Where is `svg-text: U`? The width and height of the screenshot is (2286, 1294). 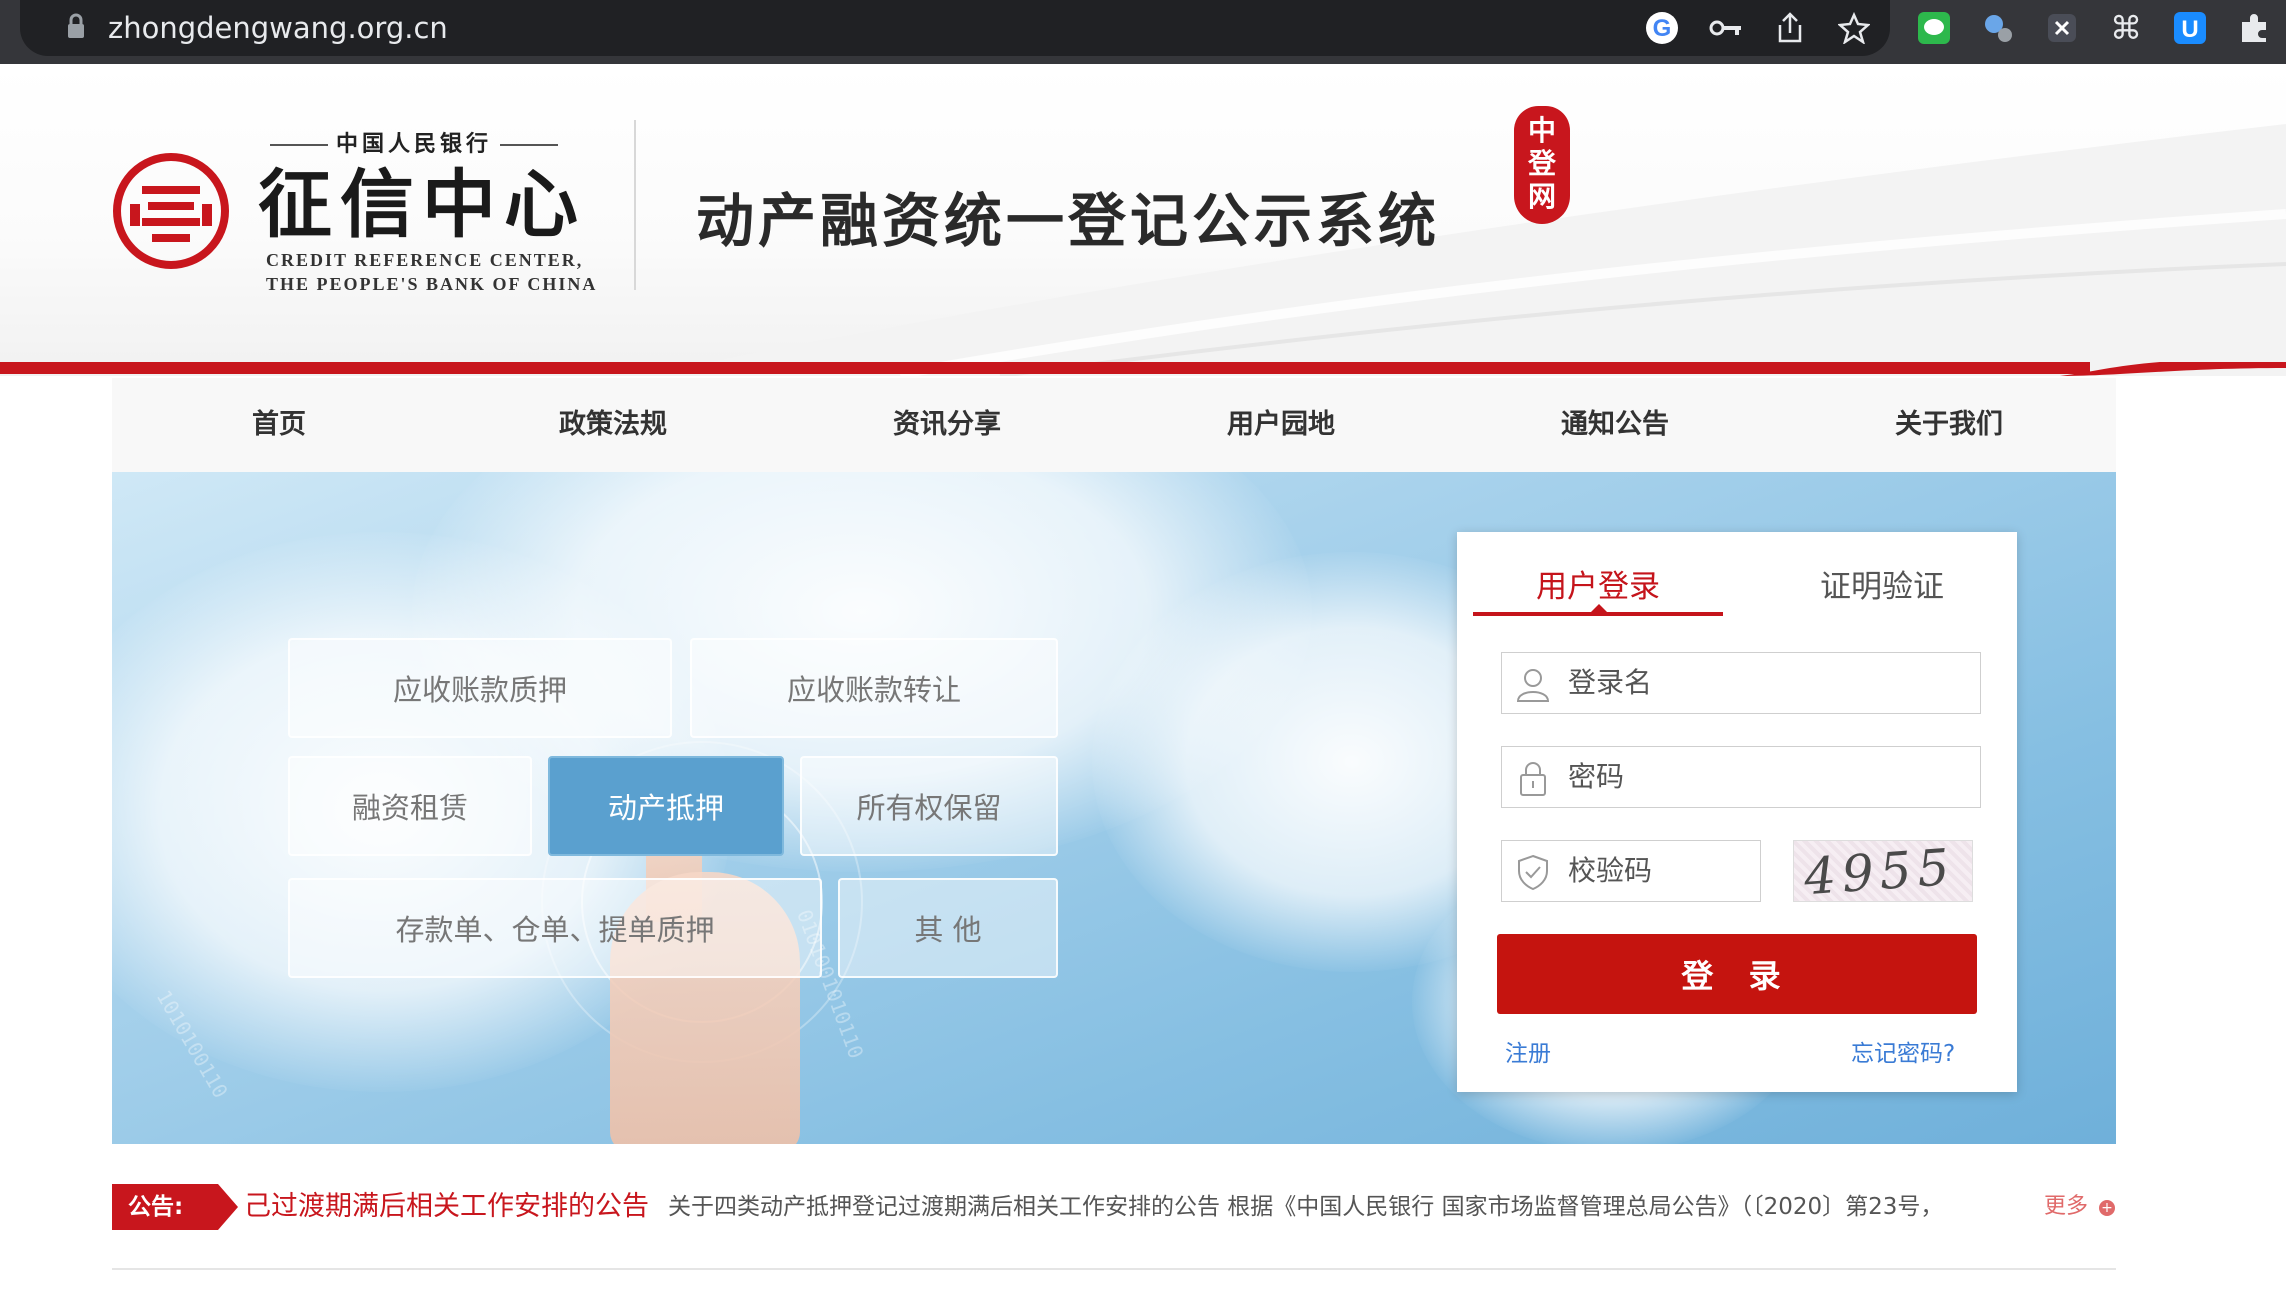 svg-text: U is located at coordinates (2189, 29).